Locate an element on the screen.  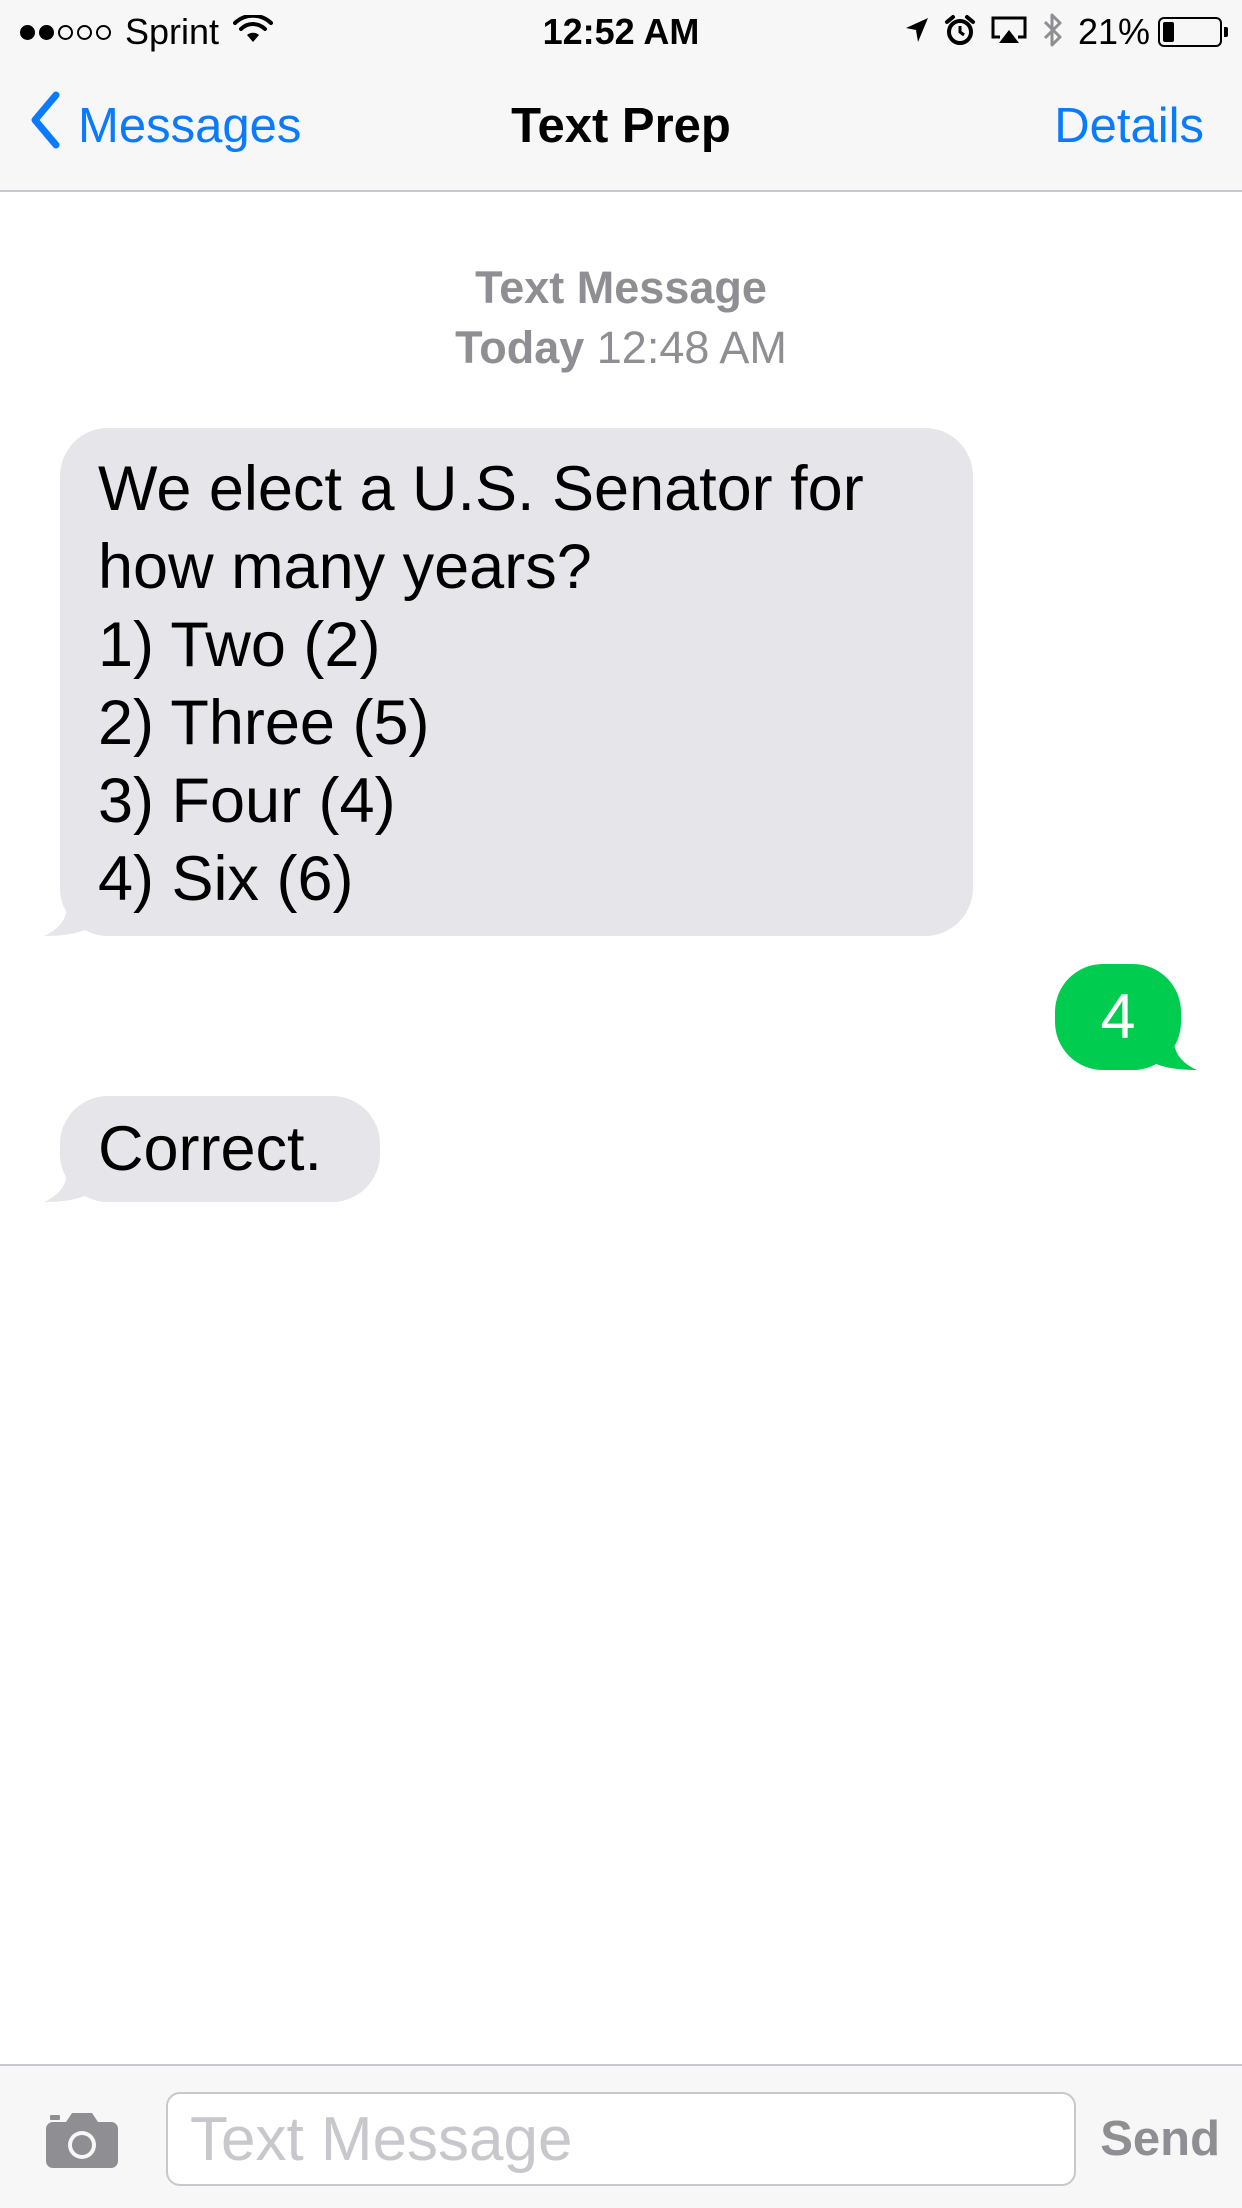
compose-bar: Send is located at coordinates (621, 2136).